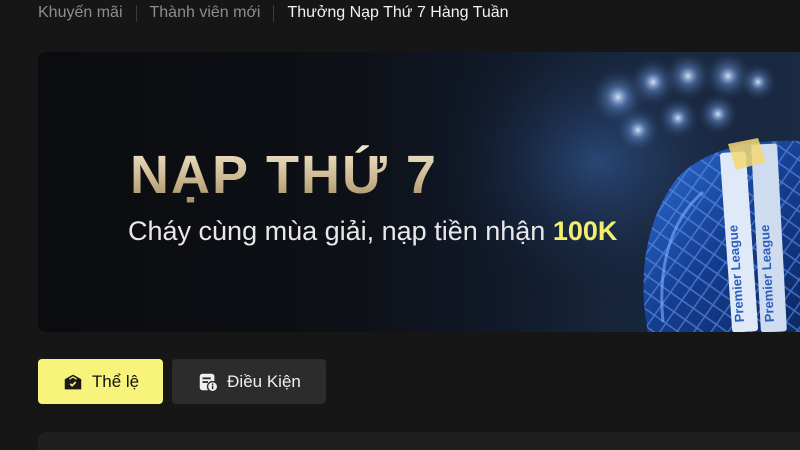 This screenshot has width=800, height=450. I want to click on conditions-button: Điều Kiện, so click(249, 381).